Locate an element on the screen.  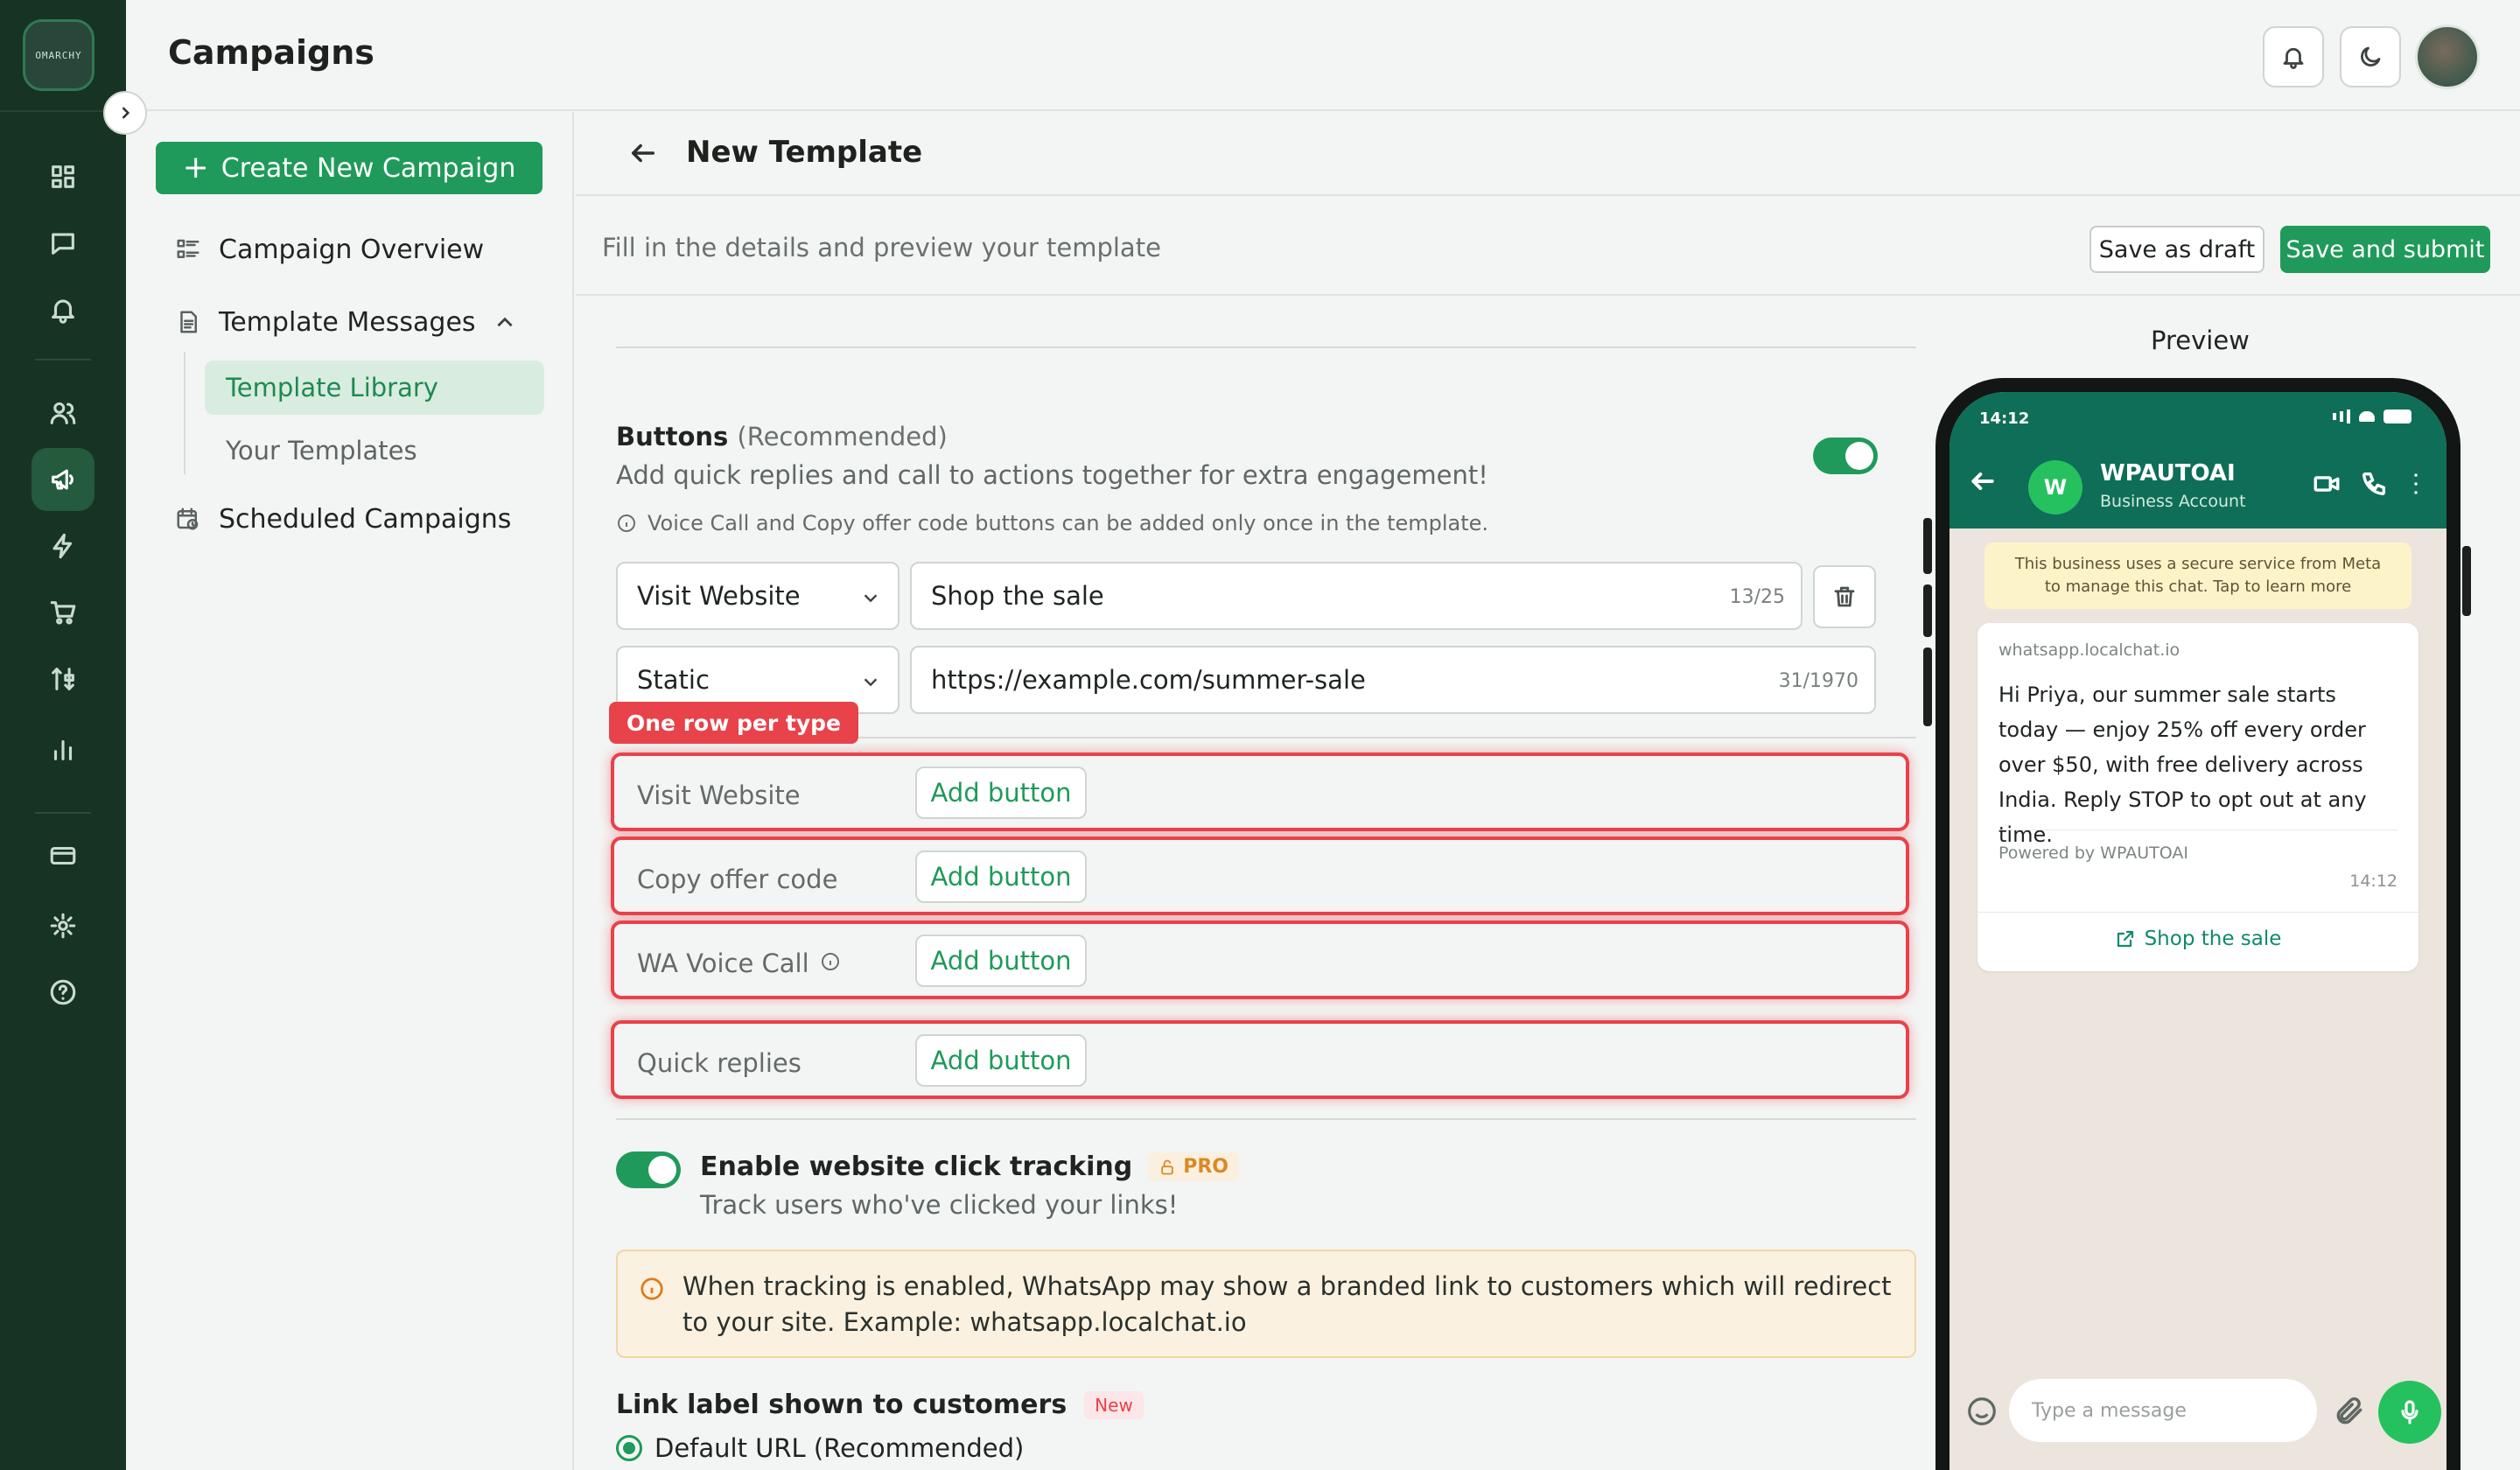
tracking-helper: Track users who've clicked your links! is located at coordinates (939, 1205).